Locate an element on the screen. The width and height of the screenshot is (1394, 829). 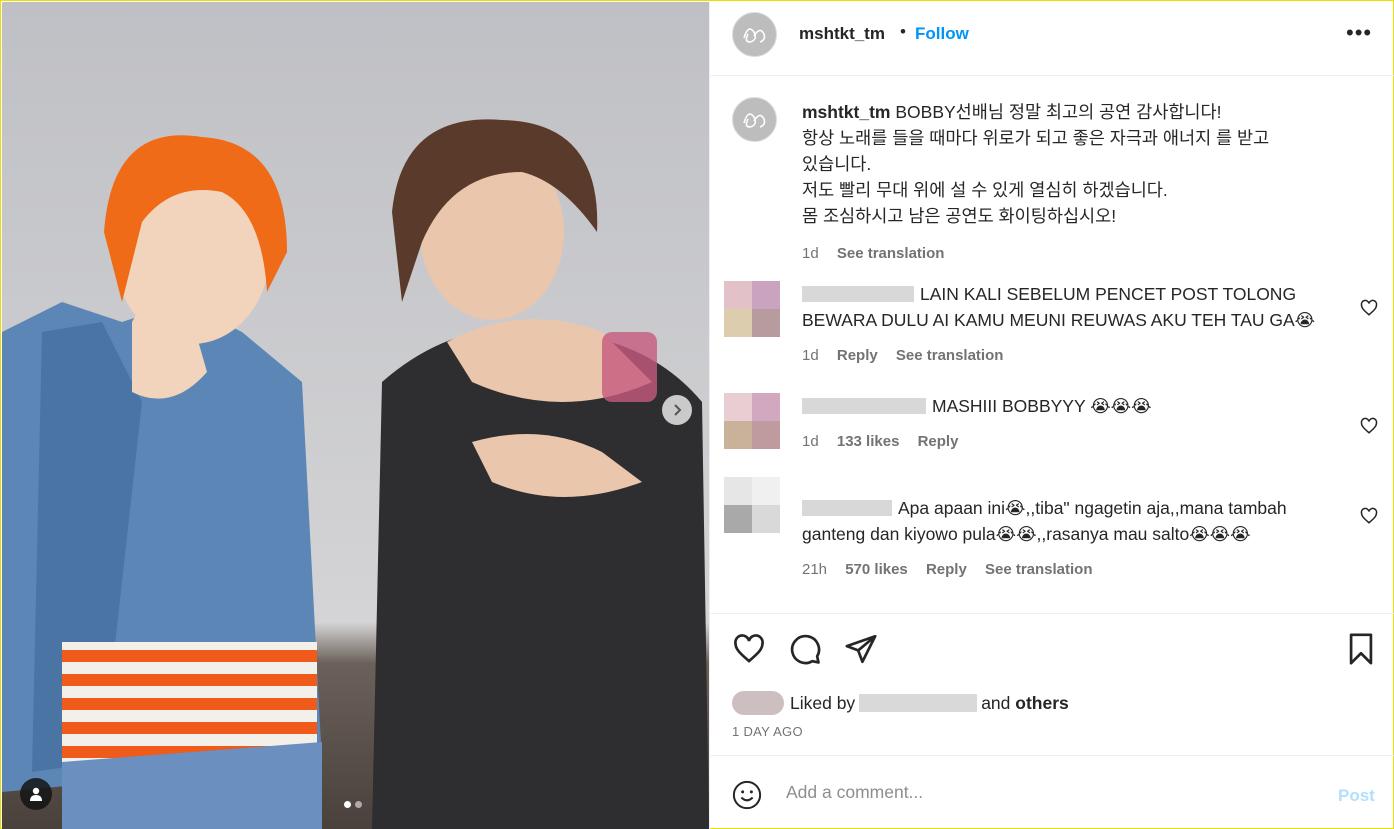
follow-button: Follow is located at coordinates (942, 34).